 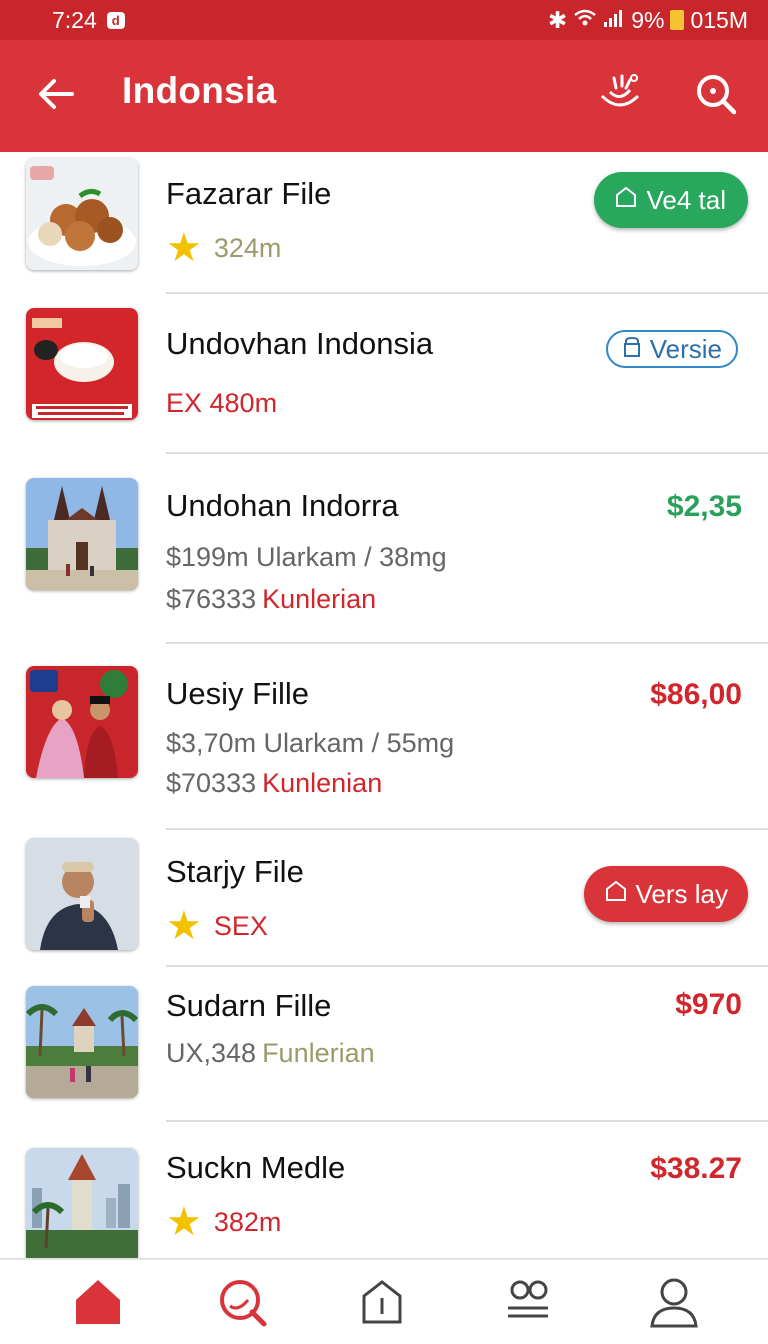 I want to click on bottom-nav, so click(x=384, y=1301).